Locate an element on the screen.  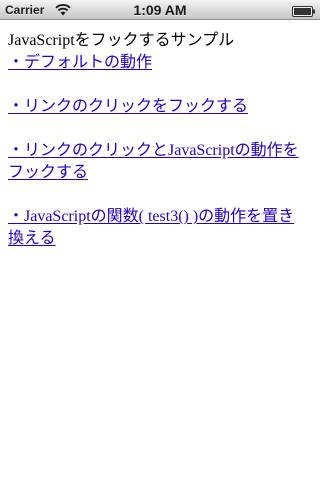
link-hook-click: ・リンクのクリックをフックする is located at coordinates (158, 107).